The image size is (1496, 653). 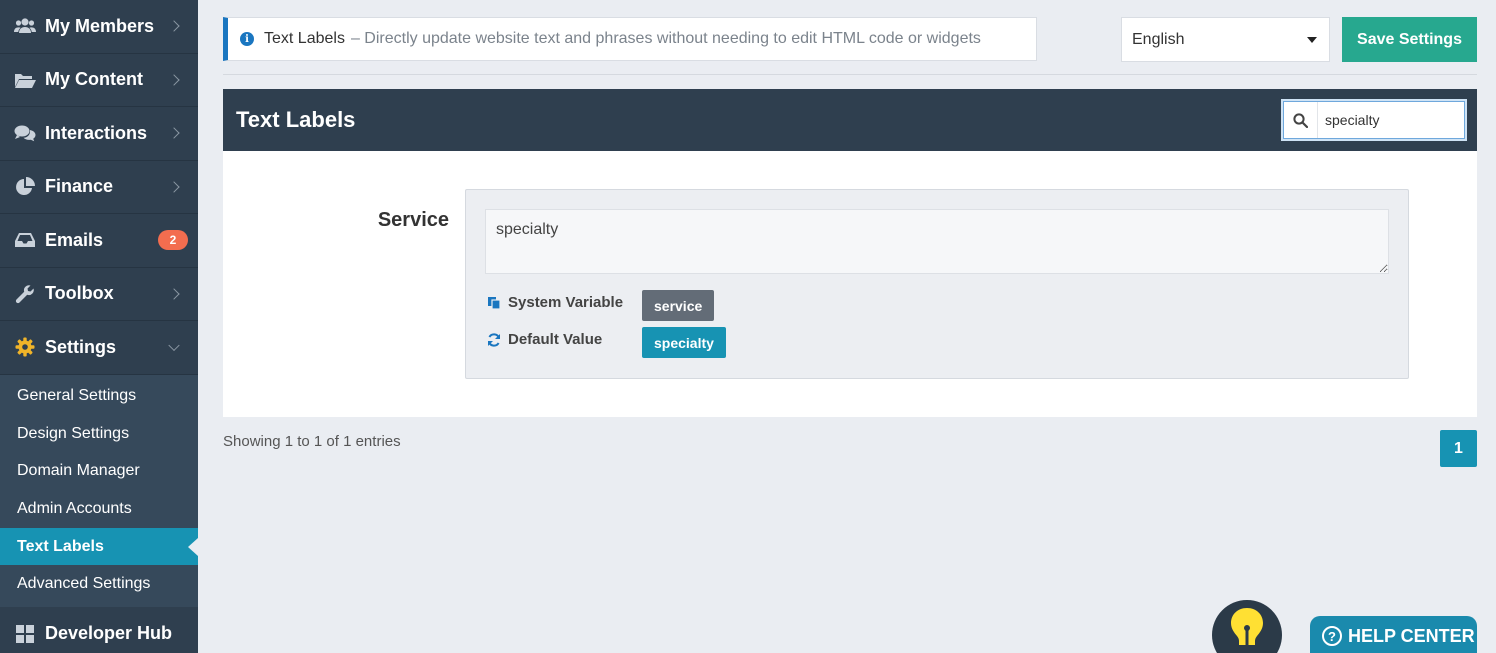 I want to click on submenu-item-design-settings: Design Settings, so click(x=99, y=434).